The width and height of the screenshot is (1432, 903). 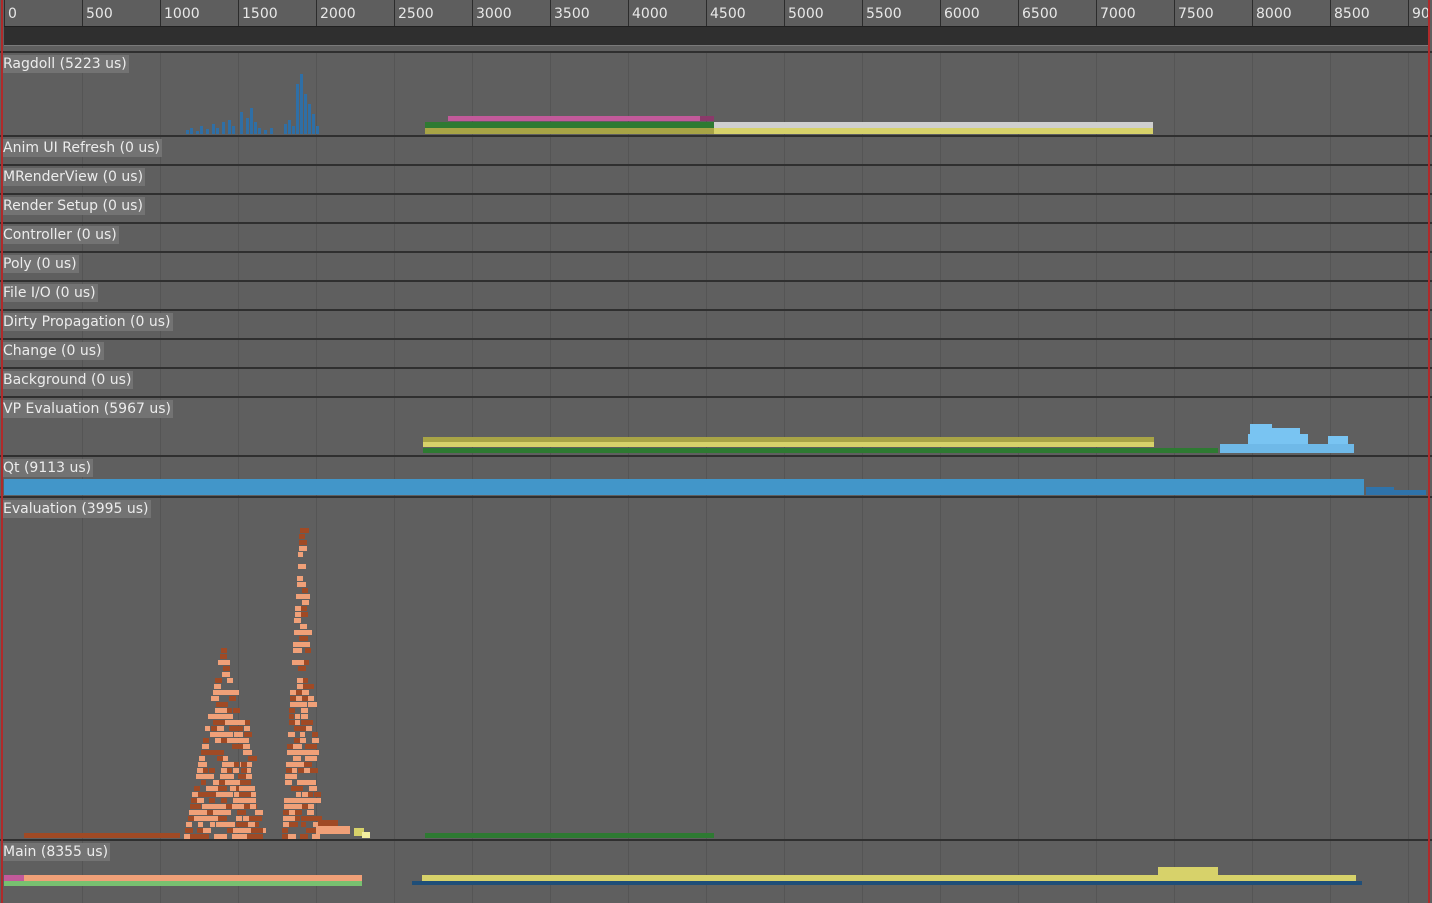 I want to click on track-dirty-propagation: Dirty Propagation (0 us), so click(x=716, y=323).